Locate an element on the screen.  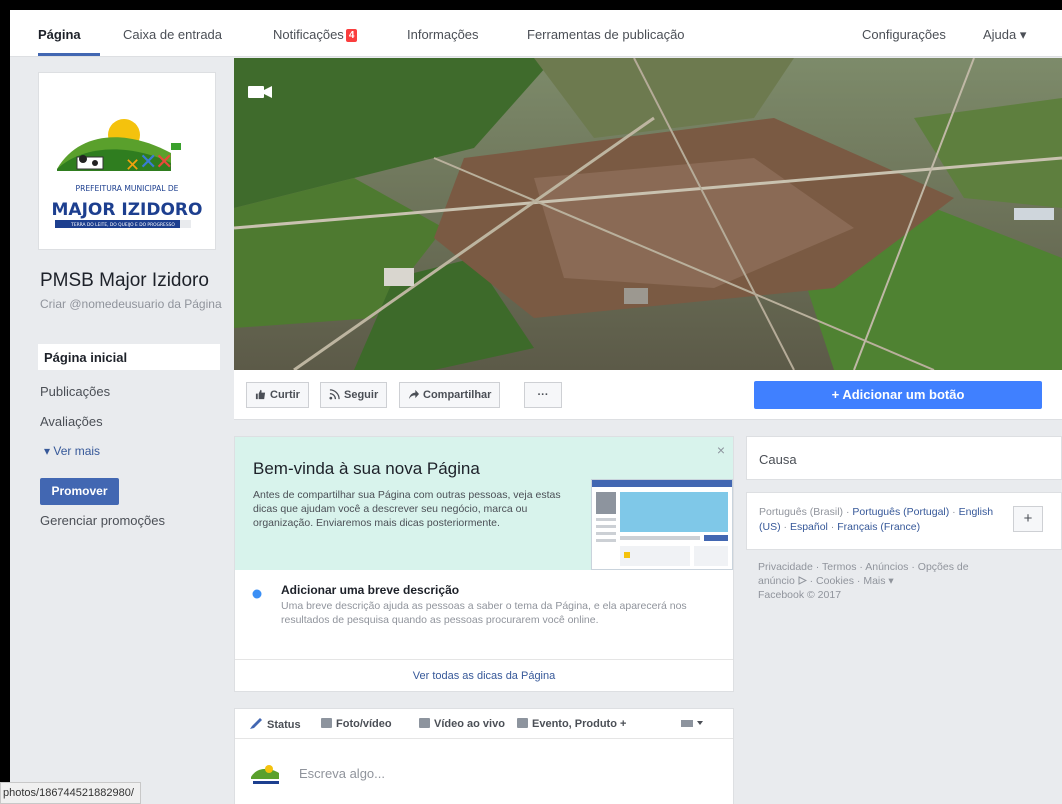
composer-tab-photo-video: Foto/vídeo is located at coordinates (356, 724).